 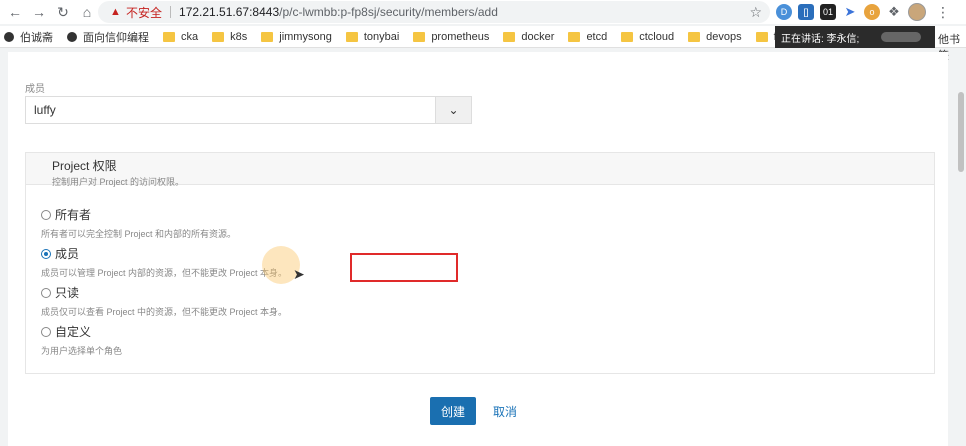 I want to click on bookmark-folder: tonybai, so click(x=372, y=36).